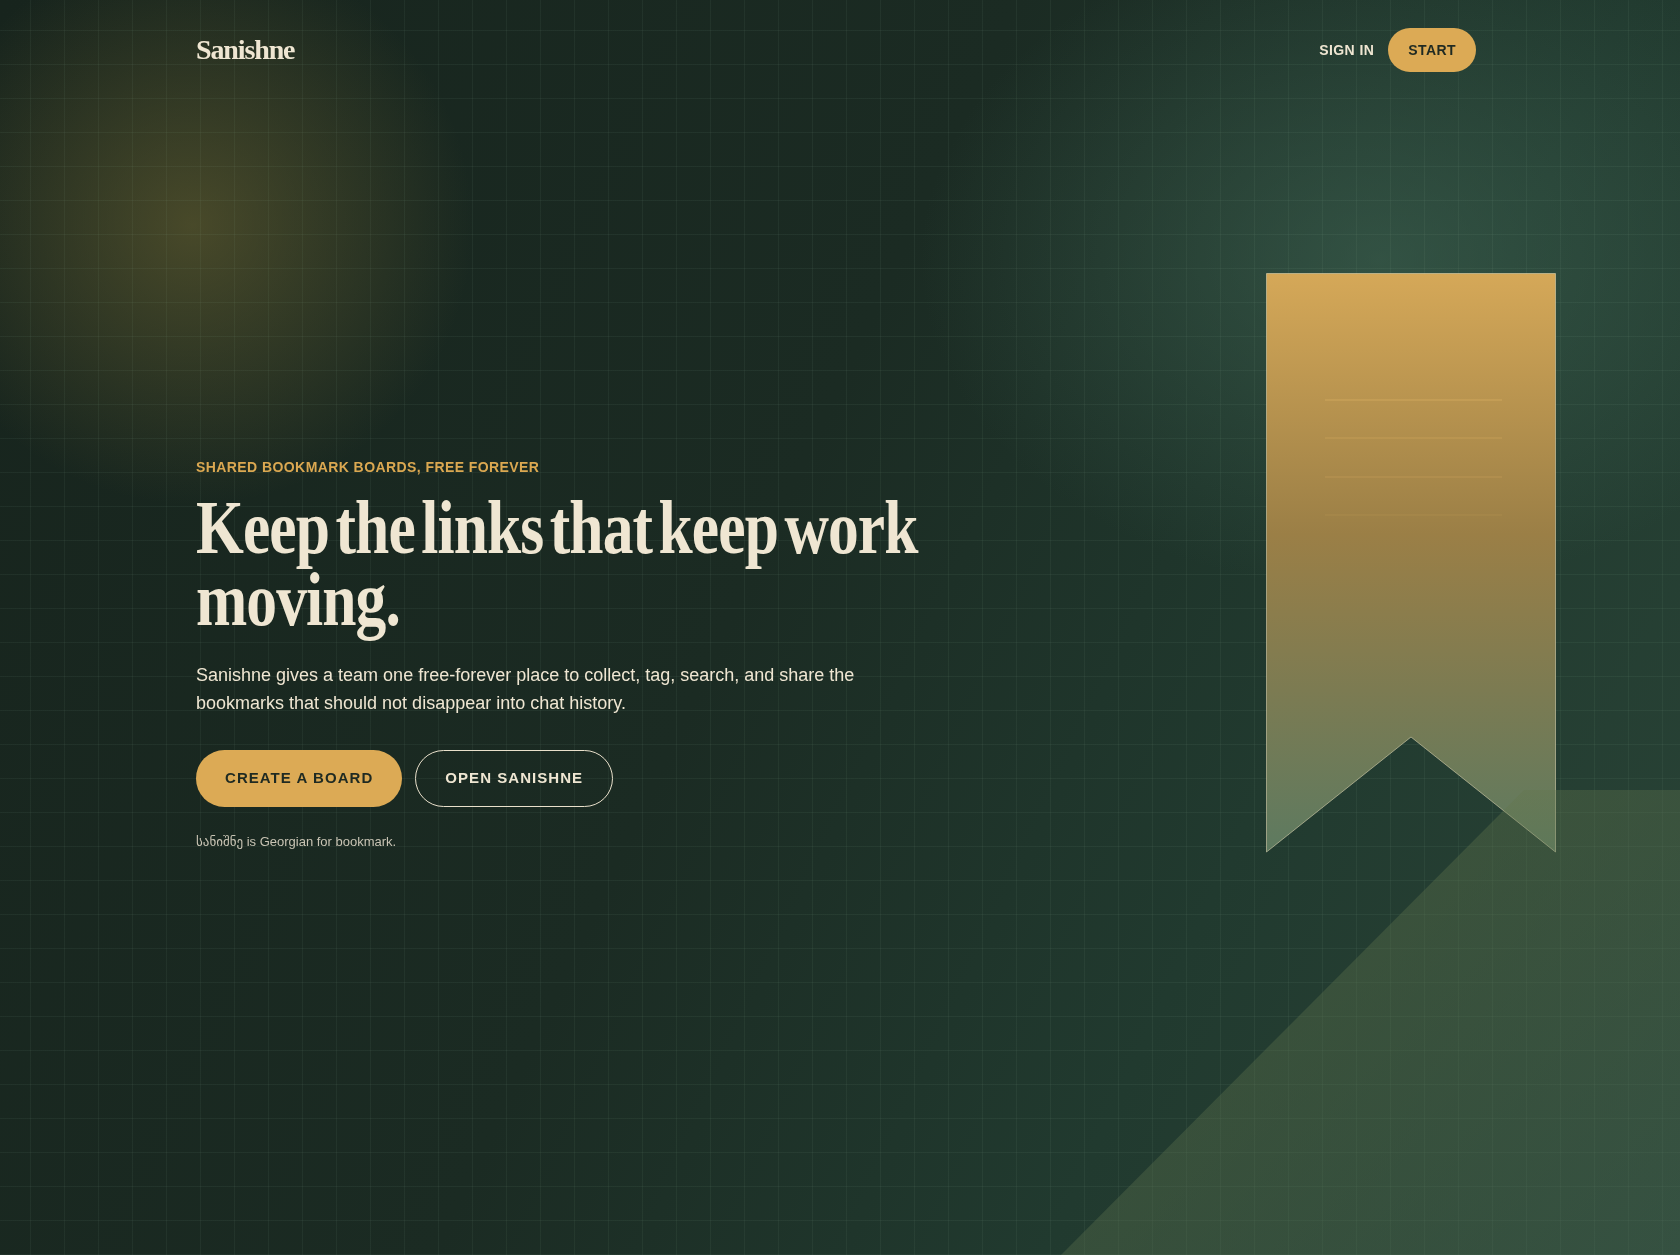 This screenshot has width=1680, height=1255. What do you see at coordinates (296, 842) in the screenshot?
I see `footnote-text: სანიშნე is Georgian for bookmark.` at bounding box center [296, 842].